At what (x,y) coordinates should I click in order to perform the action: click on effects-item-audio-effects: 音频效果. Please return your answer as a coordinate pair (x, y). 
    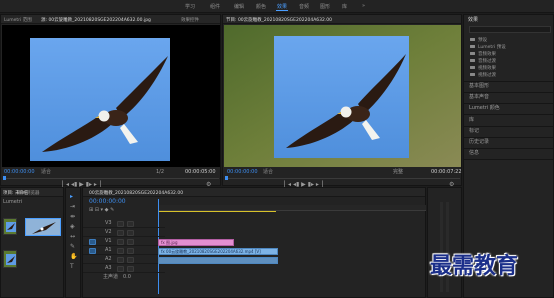
    Looking at the image, I should click on (483, 54).